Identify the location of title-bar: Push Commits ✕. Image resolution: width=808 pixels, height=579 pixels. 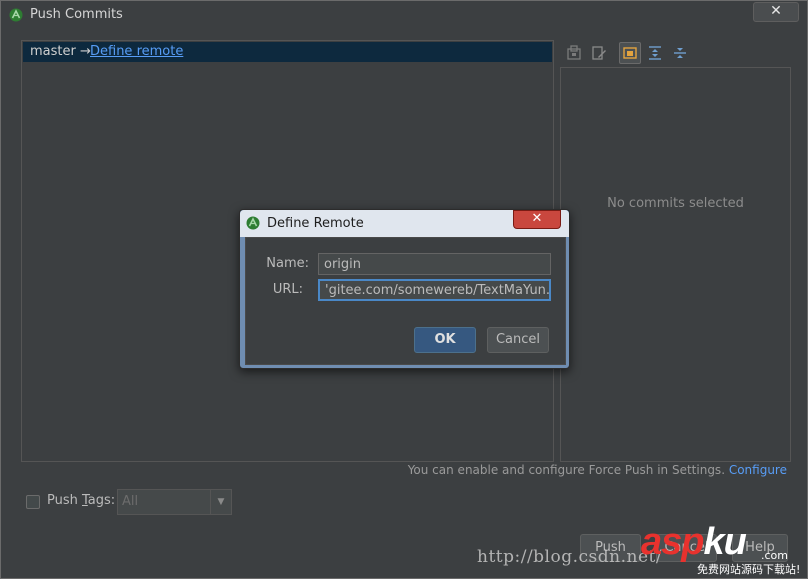
(404, 15).